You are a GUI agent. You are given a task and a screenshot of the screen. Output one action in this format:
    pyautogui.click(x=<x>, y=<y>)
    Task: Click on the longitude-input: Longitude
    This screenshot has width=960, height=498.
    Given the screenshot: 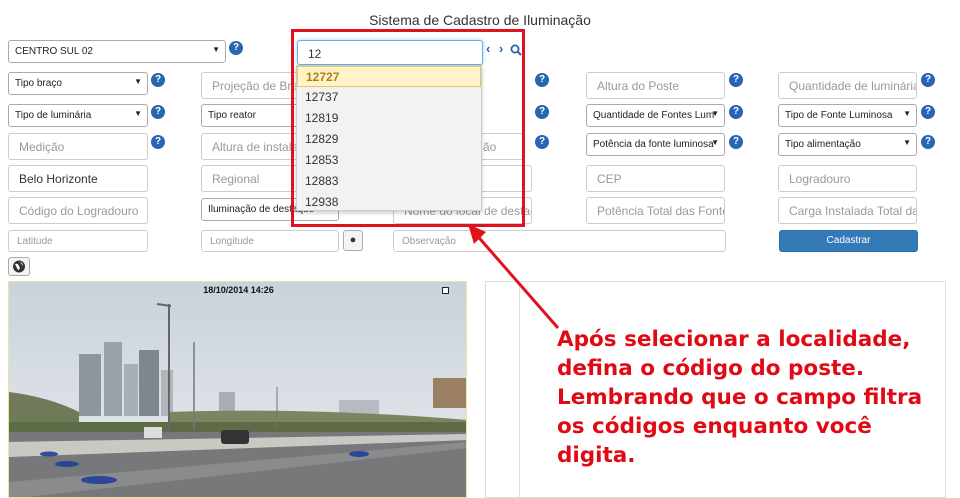 What is the action you would take?
    pyautogui.click(x=270, y=241)
    